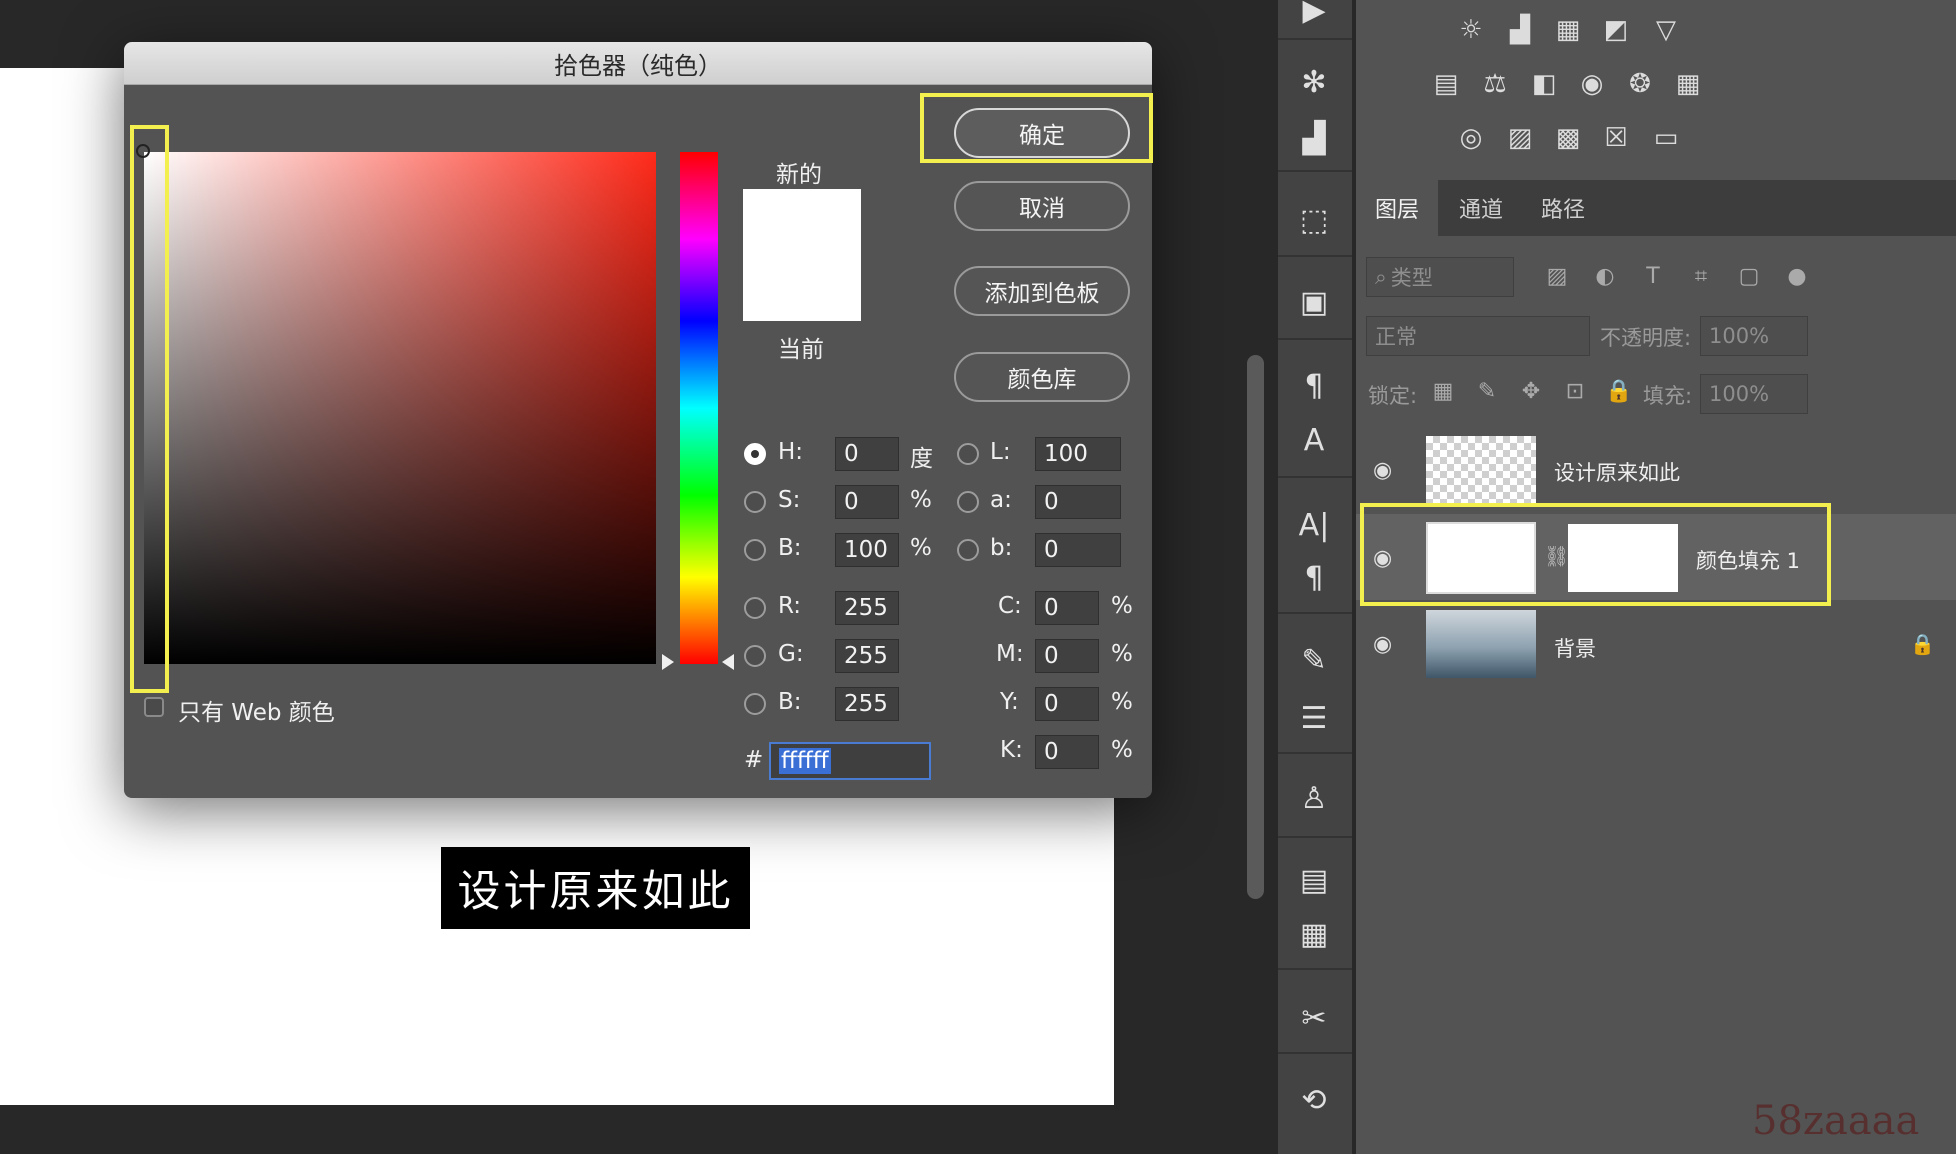  What do you see at coordinates (149, 409) in the screenshot?
I see `color-field-edge-highlight` at bounding box center [149, 409].